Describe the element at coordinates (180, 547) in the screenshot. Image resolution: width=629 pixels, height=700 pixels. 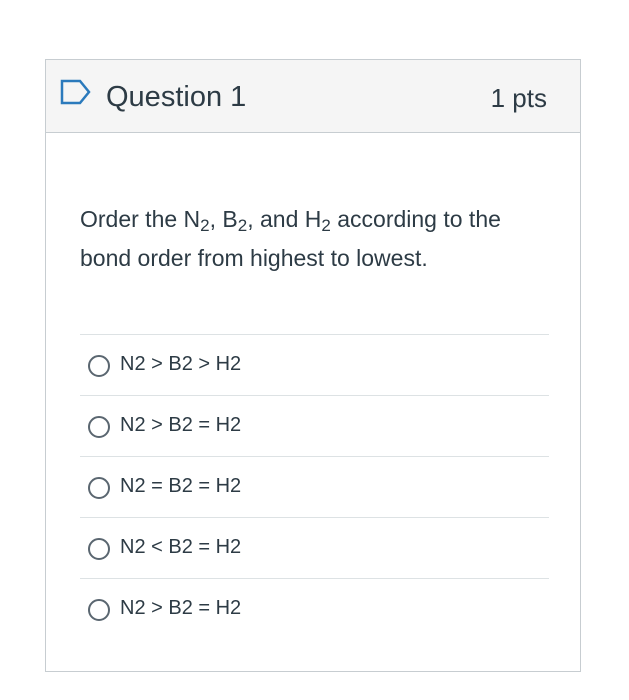
I see `answer-label: N2 < B2 = H2` at that location.